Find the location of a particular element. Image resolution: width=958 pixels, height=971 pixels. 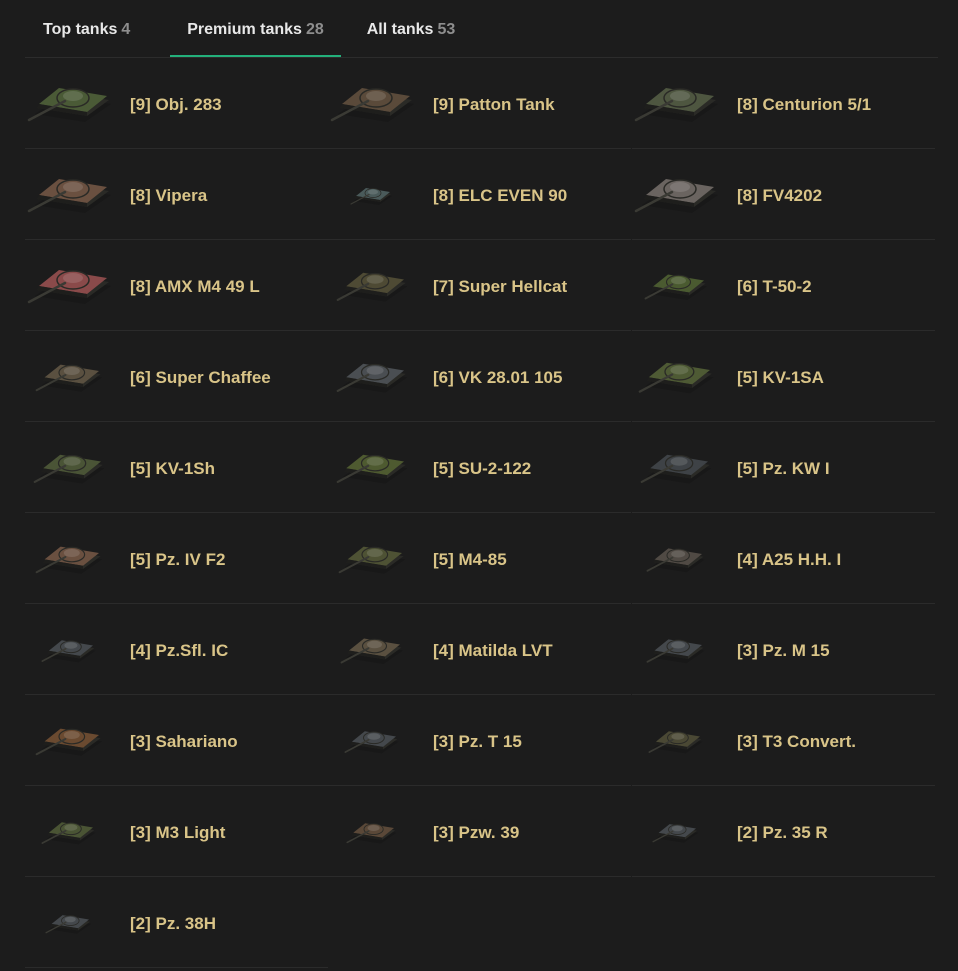

tank-item: [4] Matilda LVT is located at coordinates (479, 649).